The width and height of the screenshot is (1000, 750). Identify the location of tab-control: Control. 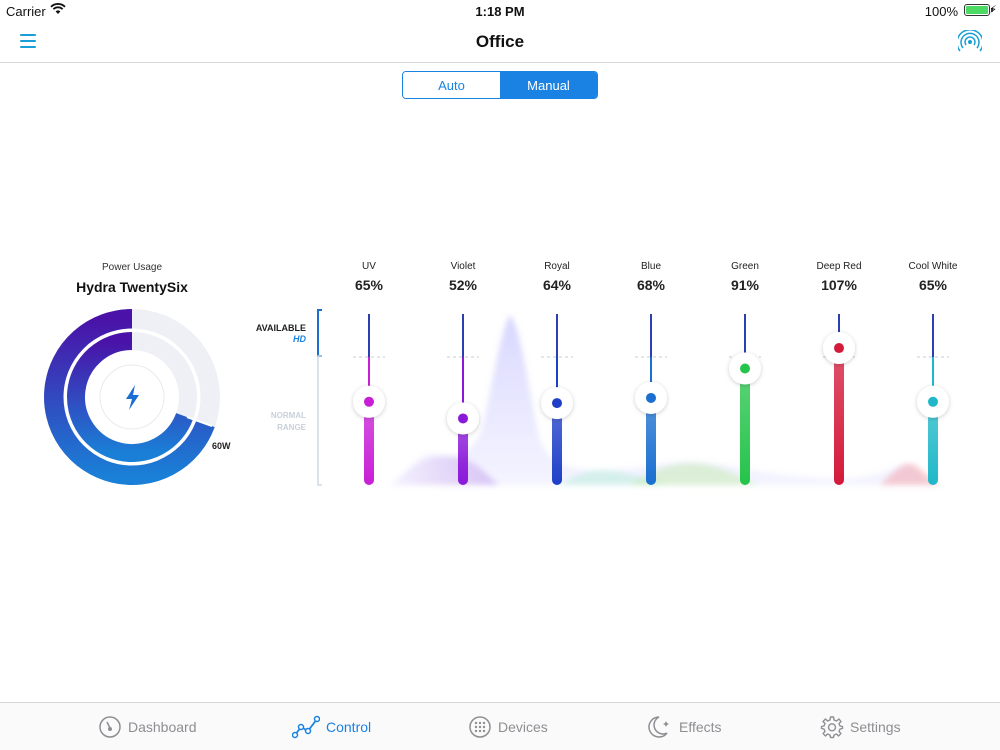
(331, 727).